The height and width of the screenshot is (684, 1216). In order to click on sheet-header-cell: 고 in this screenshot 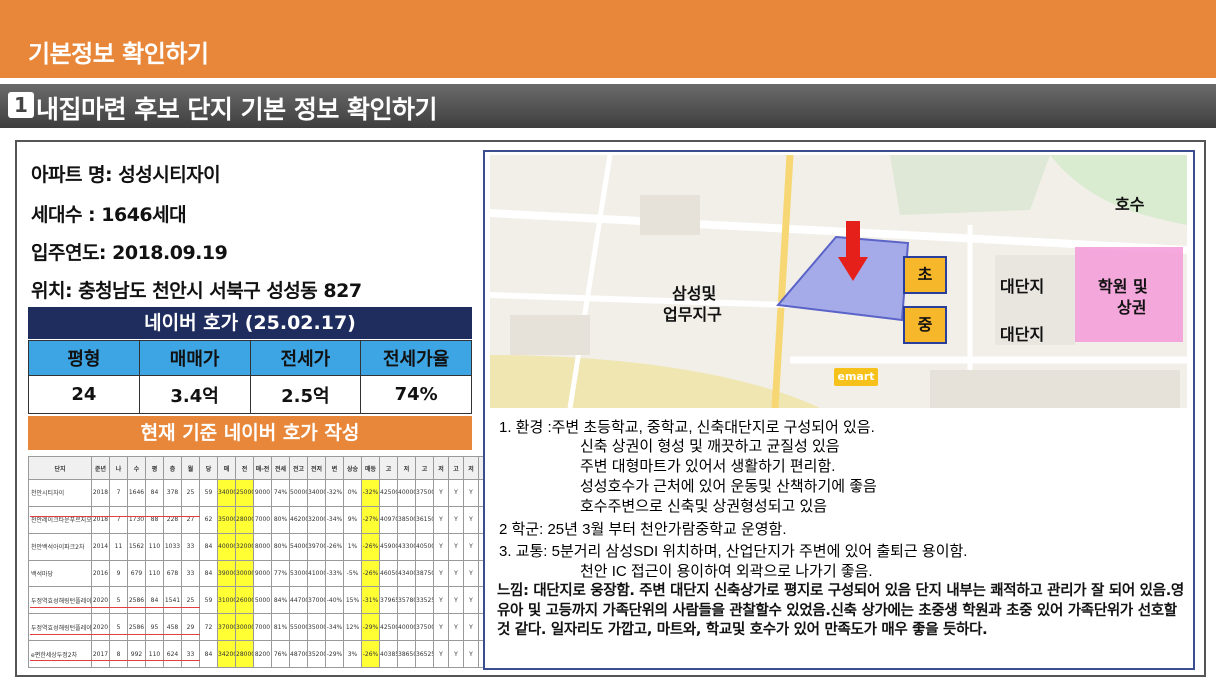, I will do `click(388, 468)`.